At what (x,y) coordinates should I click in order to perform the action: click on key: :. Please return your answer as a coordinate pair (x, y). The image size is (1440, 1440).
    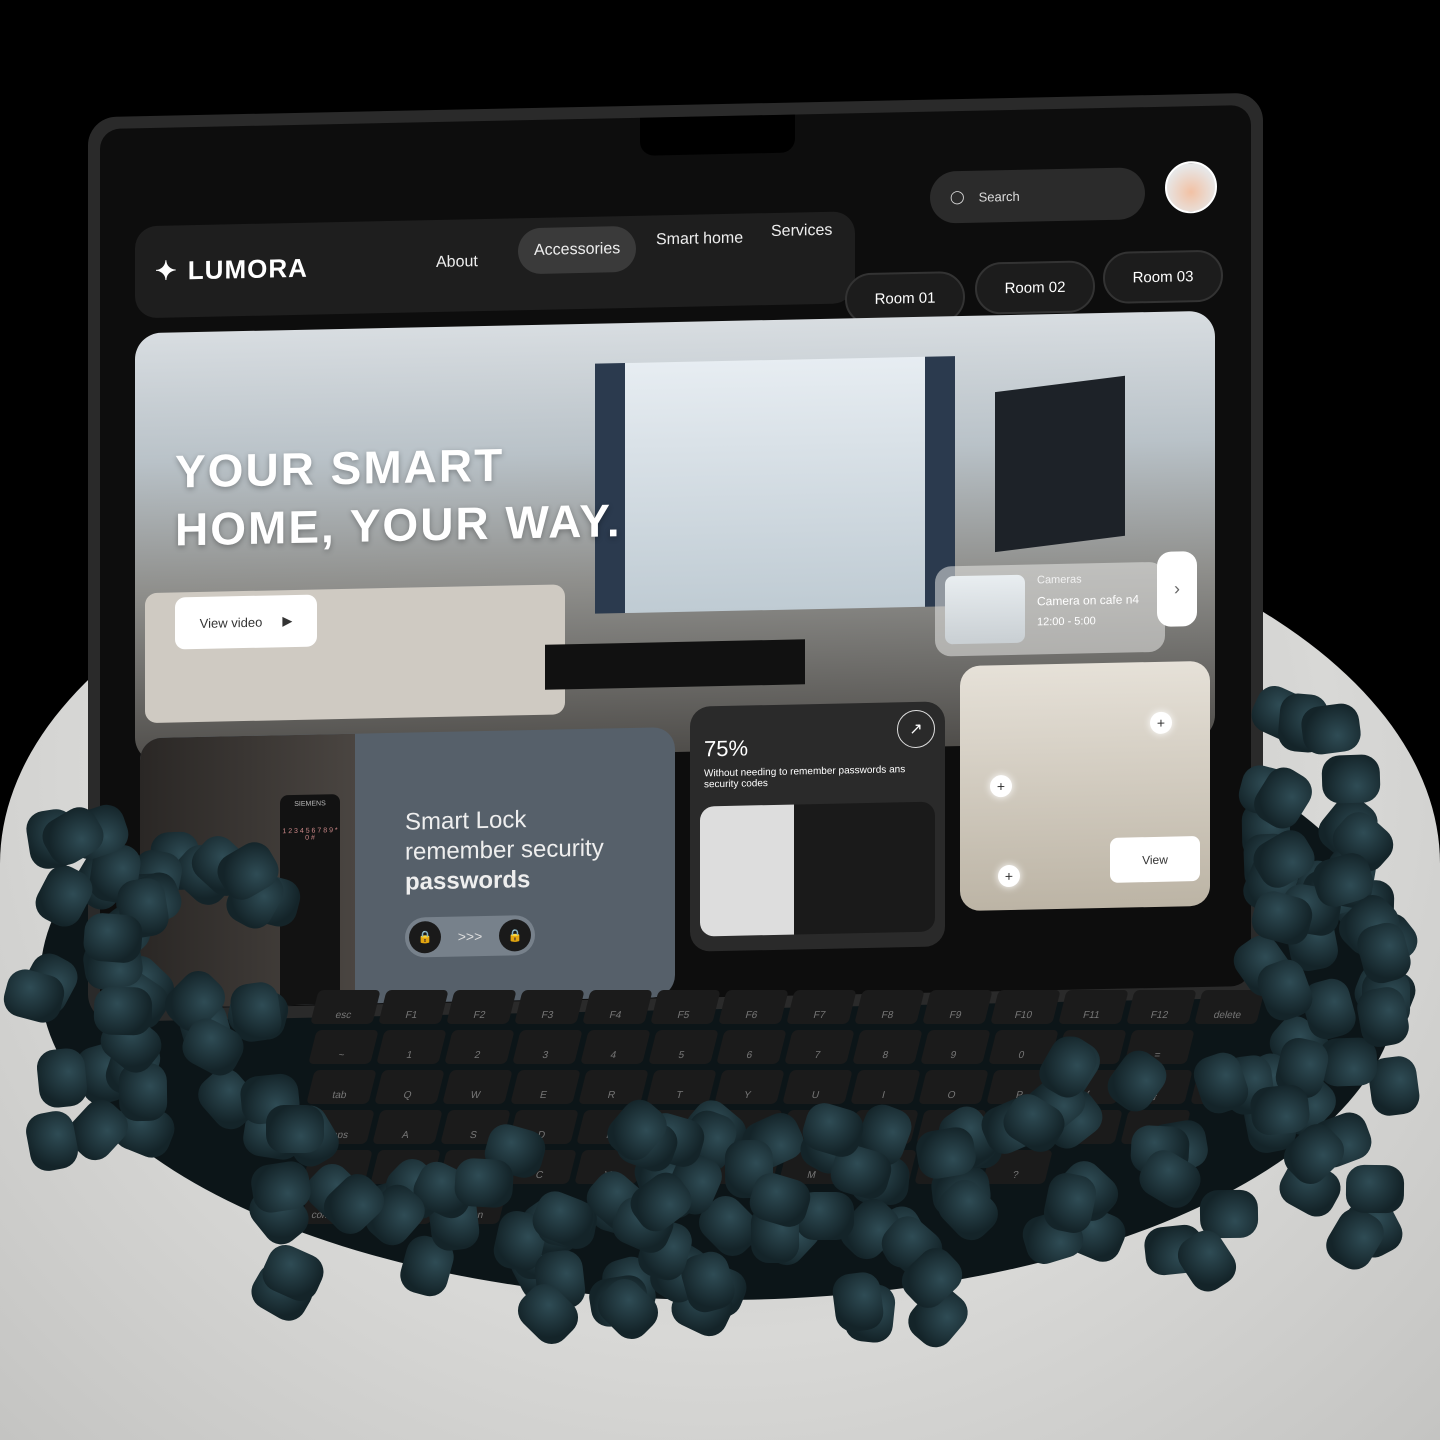
    Looking at the image, I should click on (1019, 1127).